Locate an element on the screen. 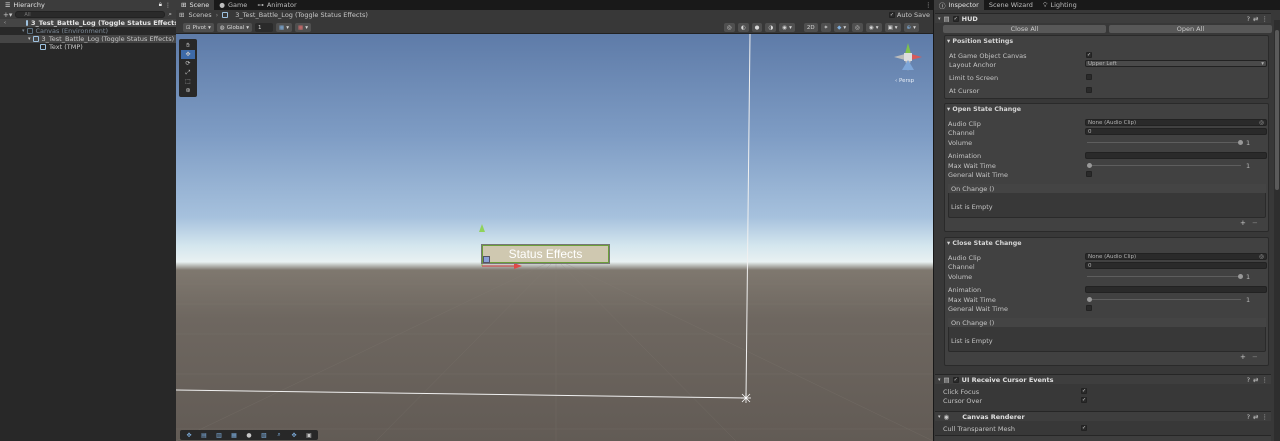  open-channel-input: 0 is located at coordinates (1176, 131).